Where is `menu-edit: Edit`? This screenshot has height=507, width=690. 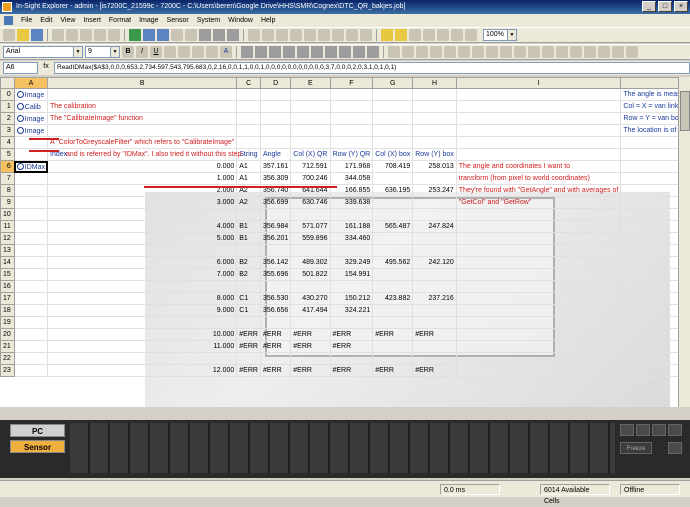 menu-edit: Edit is located at coordinates (46, 20).